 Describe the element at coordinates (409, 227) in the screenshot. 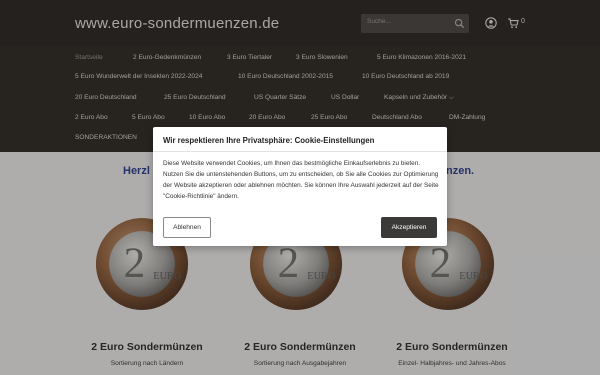

I see `accept-button: Akzeptieren` at that location.